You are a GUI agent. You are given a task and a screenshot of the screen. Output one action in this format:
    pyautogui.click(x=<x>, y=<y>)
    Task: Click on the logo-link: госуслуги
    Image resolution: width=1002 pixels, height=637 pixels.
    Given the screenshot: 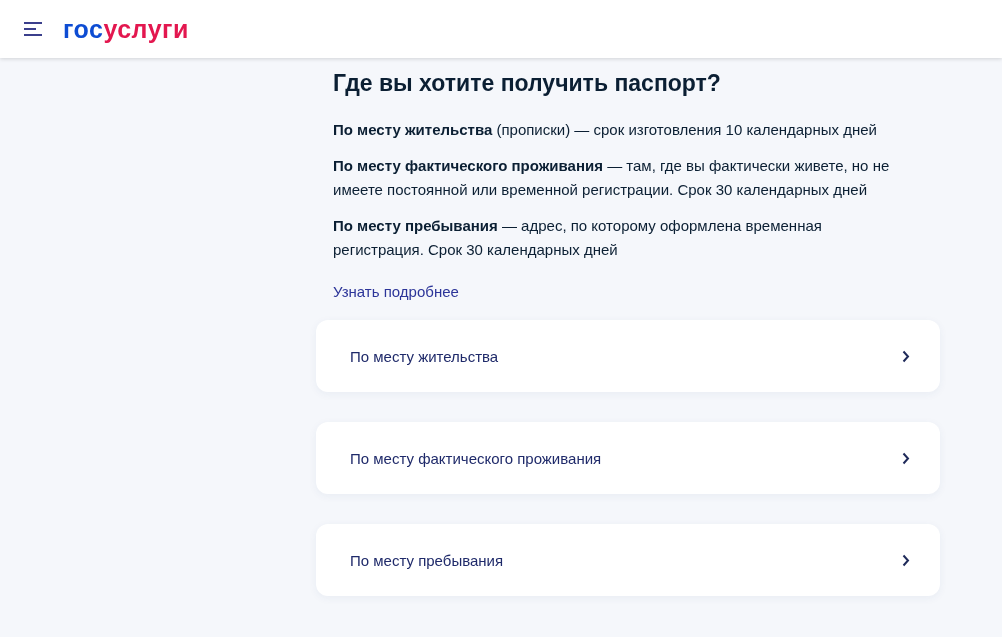 What is the action you would take?
    pyautogui.click(x=126, y=29)
    